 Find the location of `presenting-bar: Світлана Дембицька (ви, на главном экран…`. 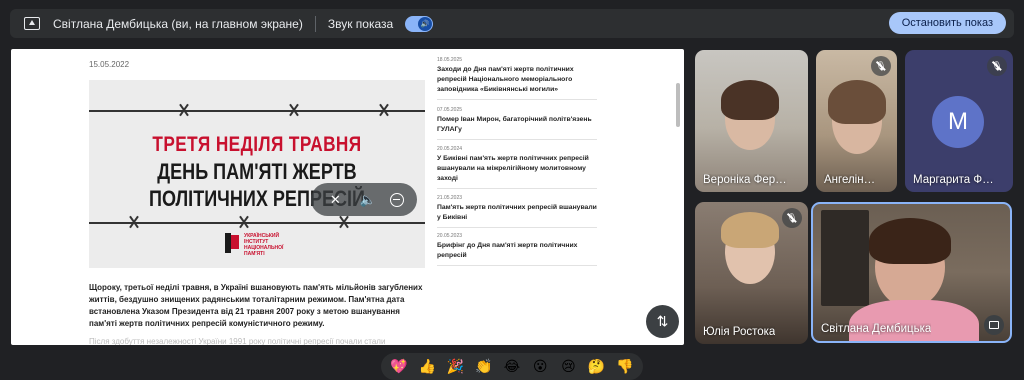

presenting-bar: Світлана Дембицька (ви, на главном экран… is located at coordinates (512, 23).